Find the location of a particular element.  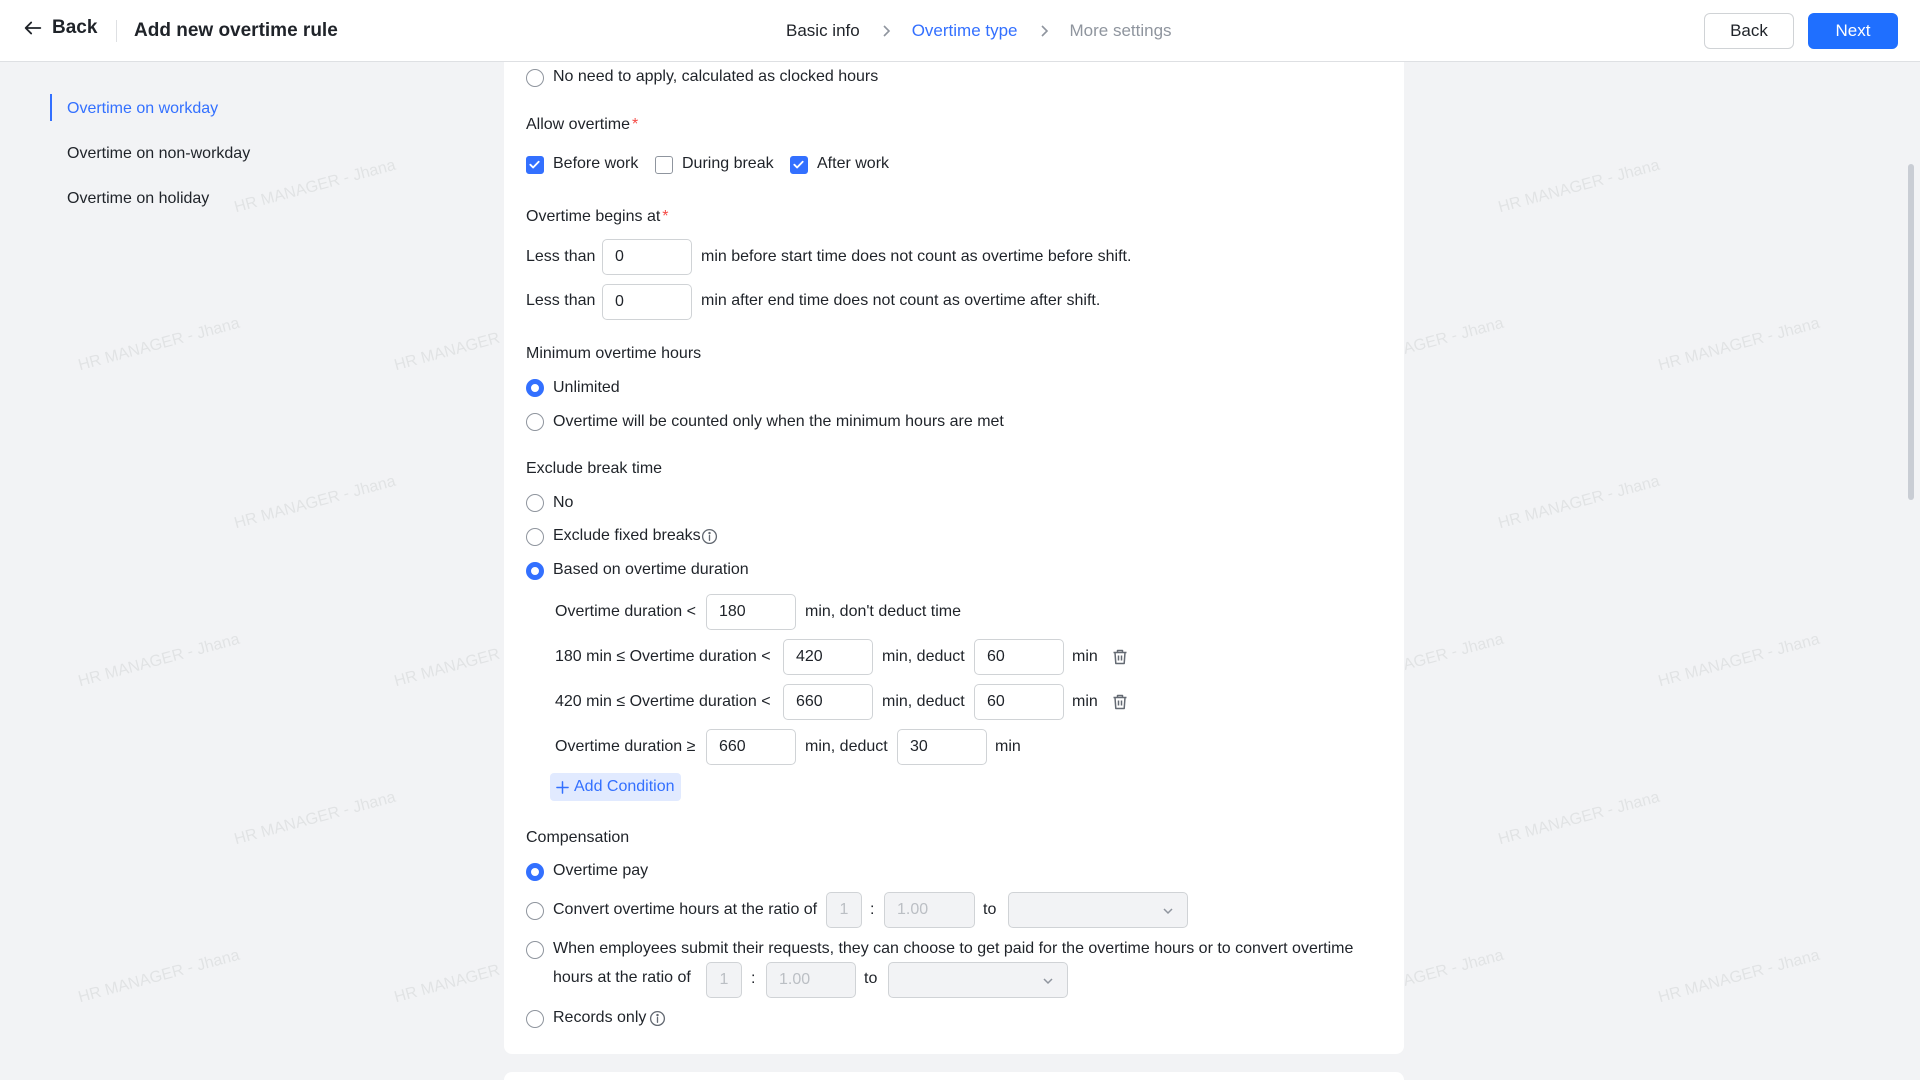

convert-ratio-colon: : is located at coordinates (872, 909).